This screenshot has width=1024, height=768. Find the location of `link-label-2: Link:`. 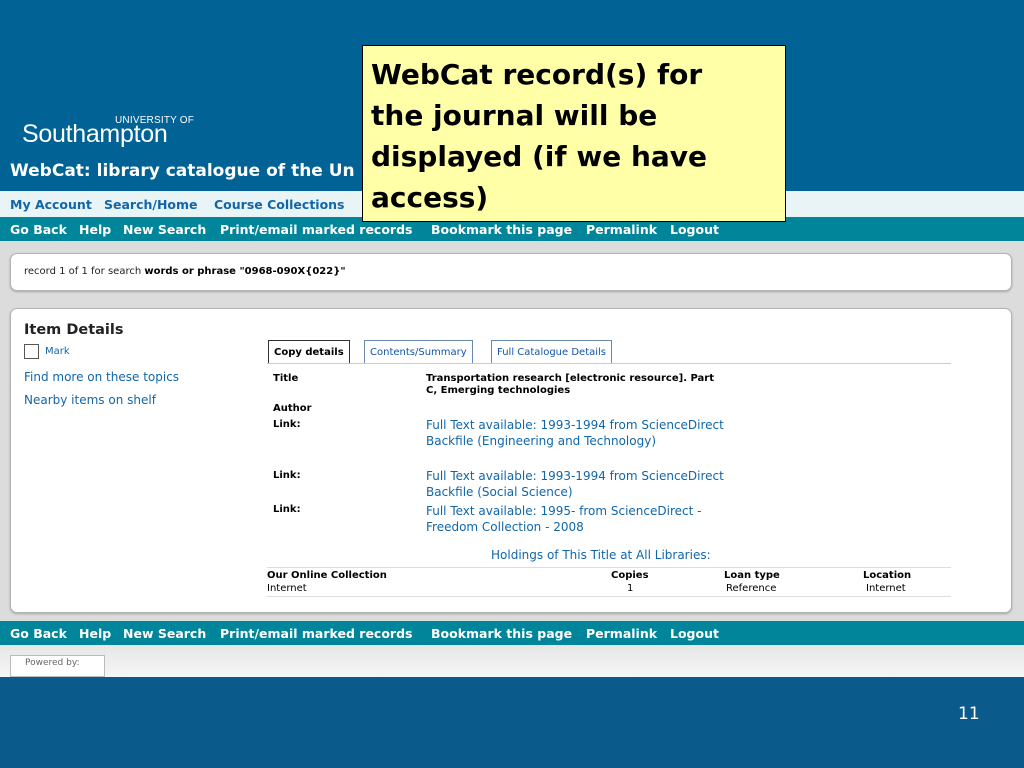

link-label-2: Link: is located at coordinates (287, 475).